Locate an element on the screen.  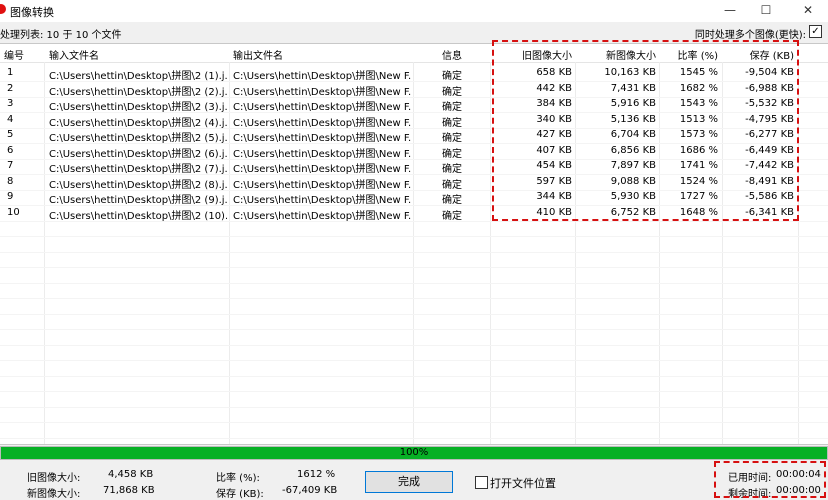
ratio-value: 1612 % is located at coordinates (316, 474).